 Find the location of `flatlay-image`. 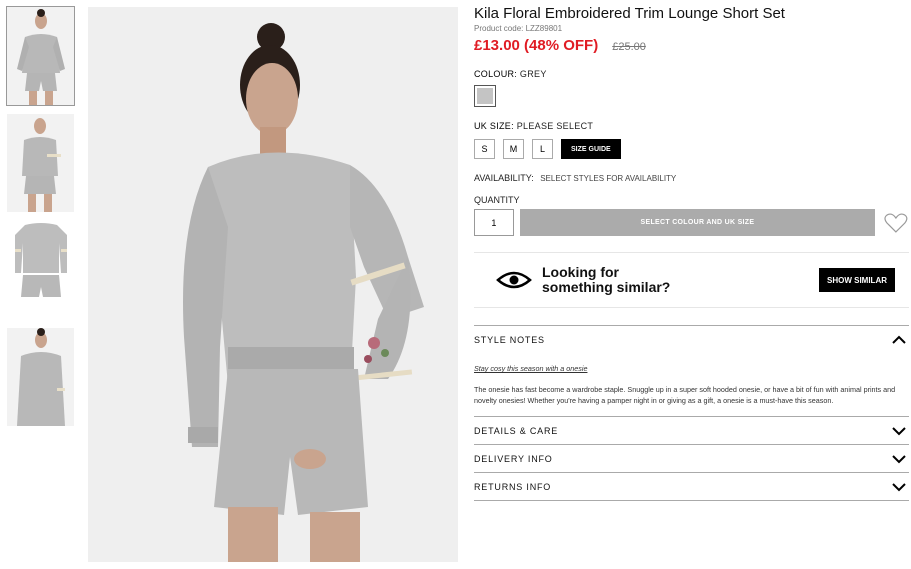

flatlay-image is located at coordinates (40, 270).